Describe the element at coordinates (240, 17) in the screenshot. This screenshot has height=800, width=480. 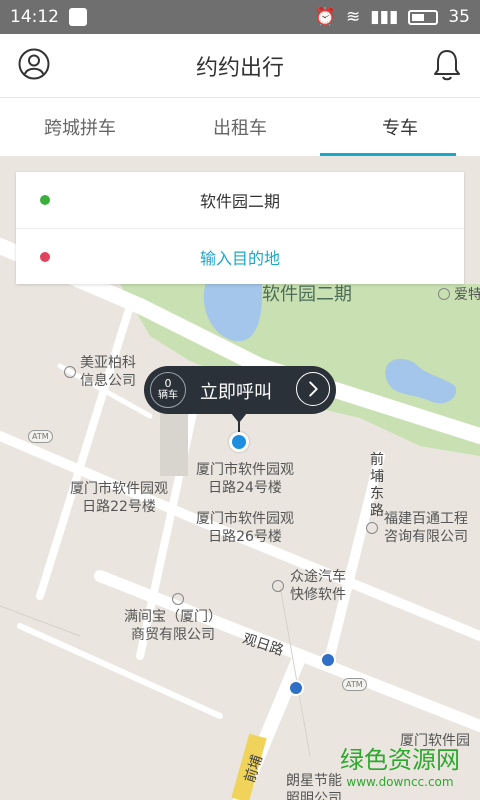
I see `status-bar: 14:12 ⏰ ≋ ▮▮▮ 35` at that location.